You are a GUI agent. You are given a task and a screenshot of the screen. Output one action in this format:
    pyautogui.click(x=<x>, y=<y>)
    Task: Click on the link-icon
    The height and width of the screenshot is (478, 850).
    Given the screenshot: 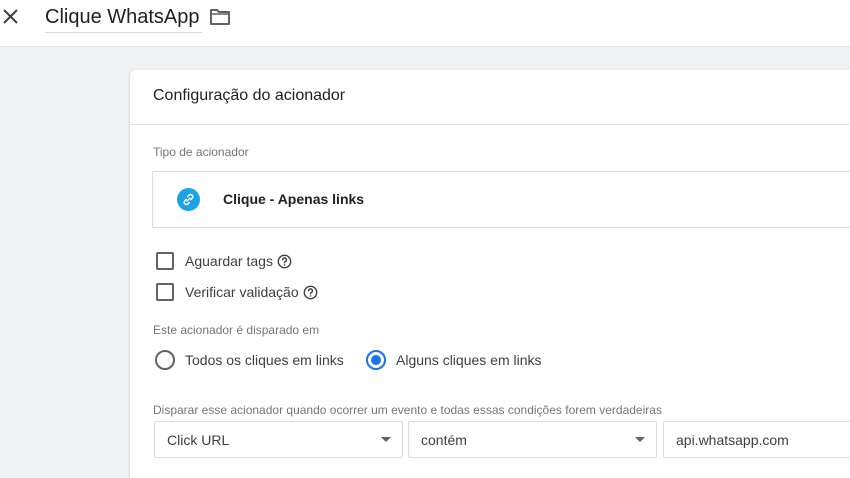 What is the action you would take?
    pyautogui.click(x=188, y=199)
    